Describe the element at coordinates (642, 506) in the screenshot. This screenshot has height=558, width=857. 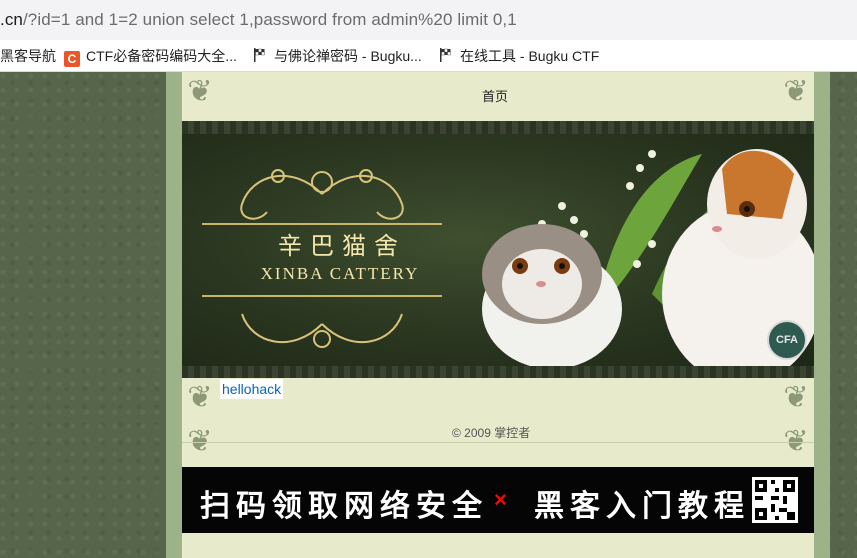
I see `ad-text-right: 黑客入门教程` at that location.